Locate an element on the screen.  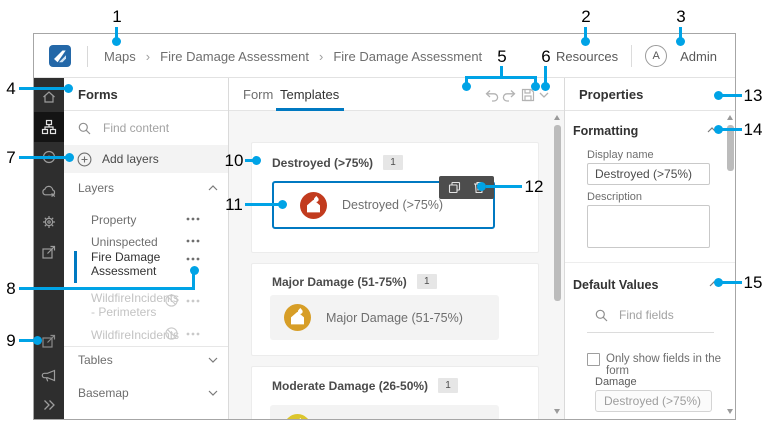
breadcrumb-maps: Maps is located at coordinates (120, 56).